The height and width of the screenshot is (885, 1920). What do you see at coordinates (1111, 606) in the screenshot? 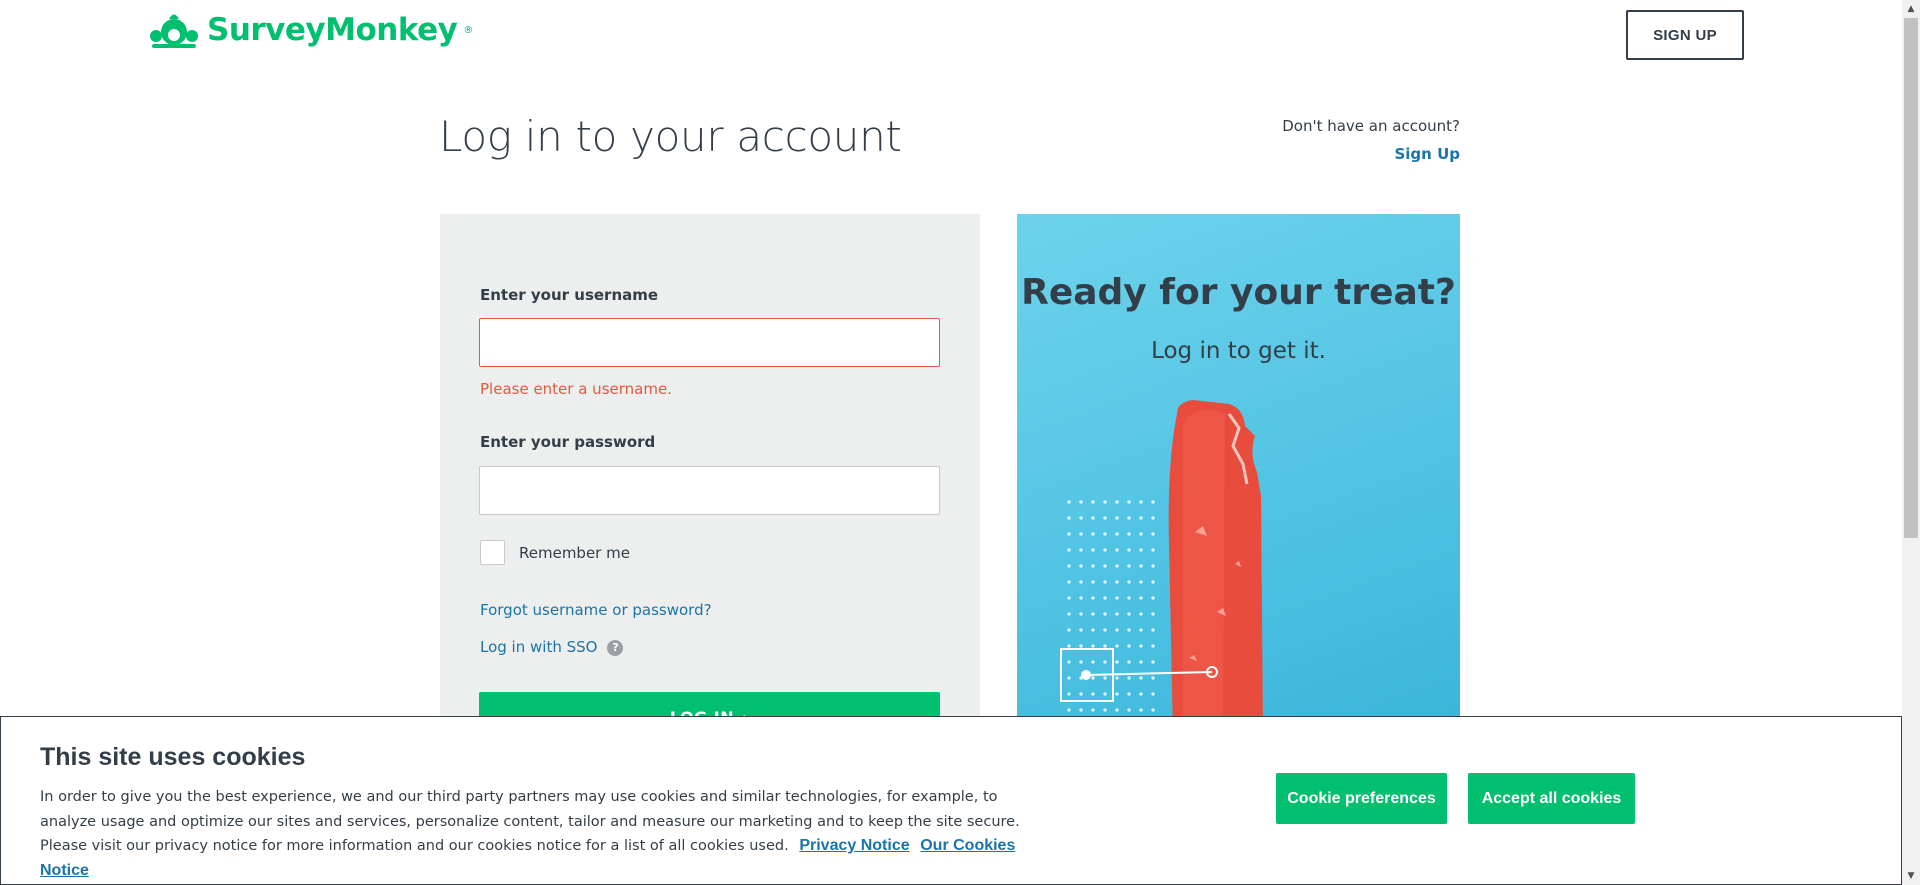
I see `dot-grid-pattern` at bounding box center [1111, 606].